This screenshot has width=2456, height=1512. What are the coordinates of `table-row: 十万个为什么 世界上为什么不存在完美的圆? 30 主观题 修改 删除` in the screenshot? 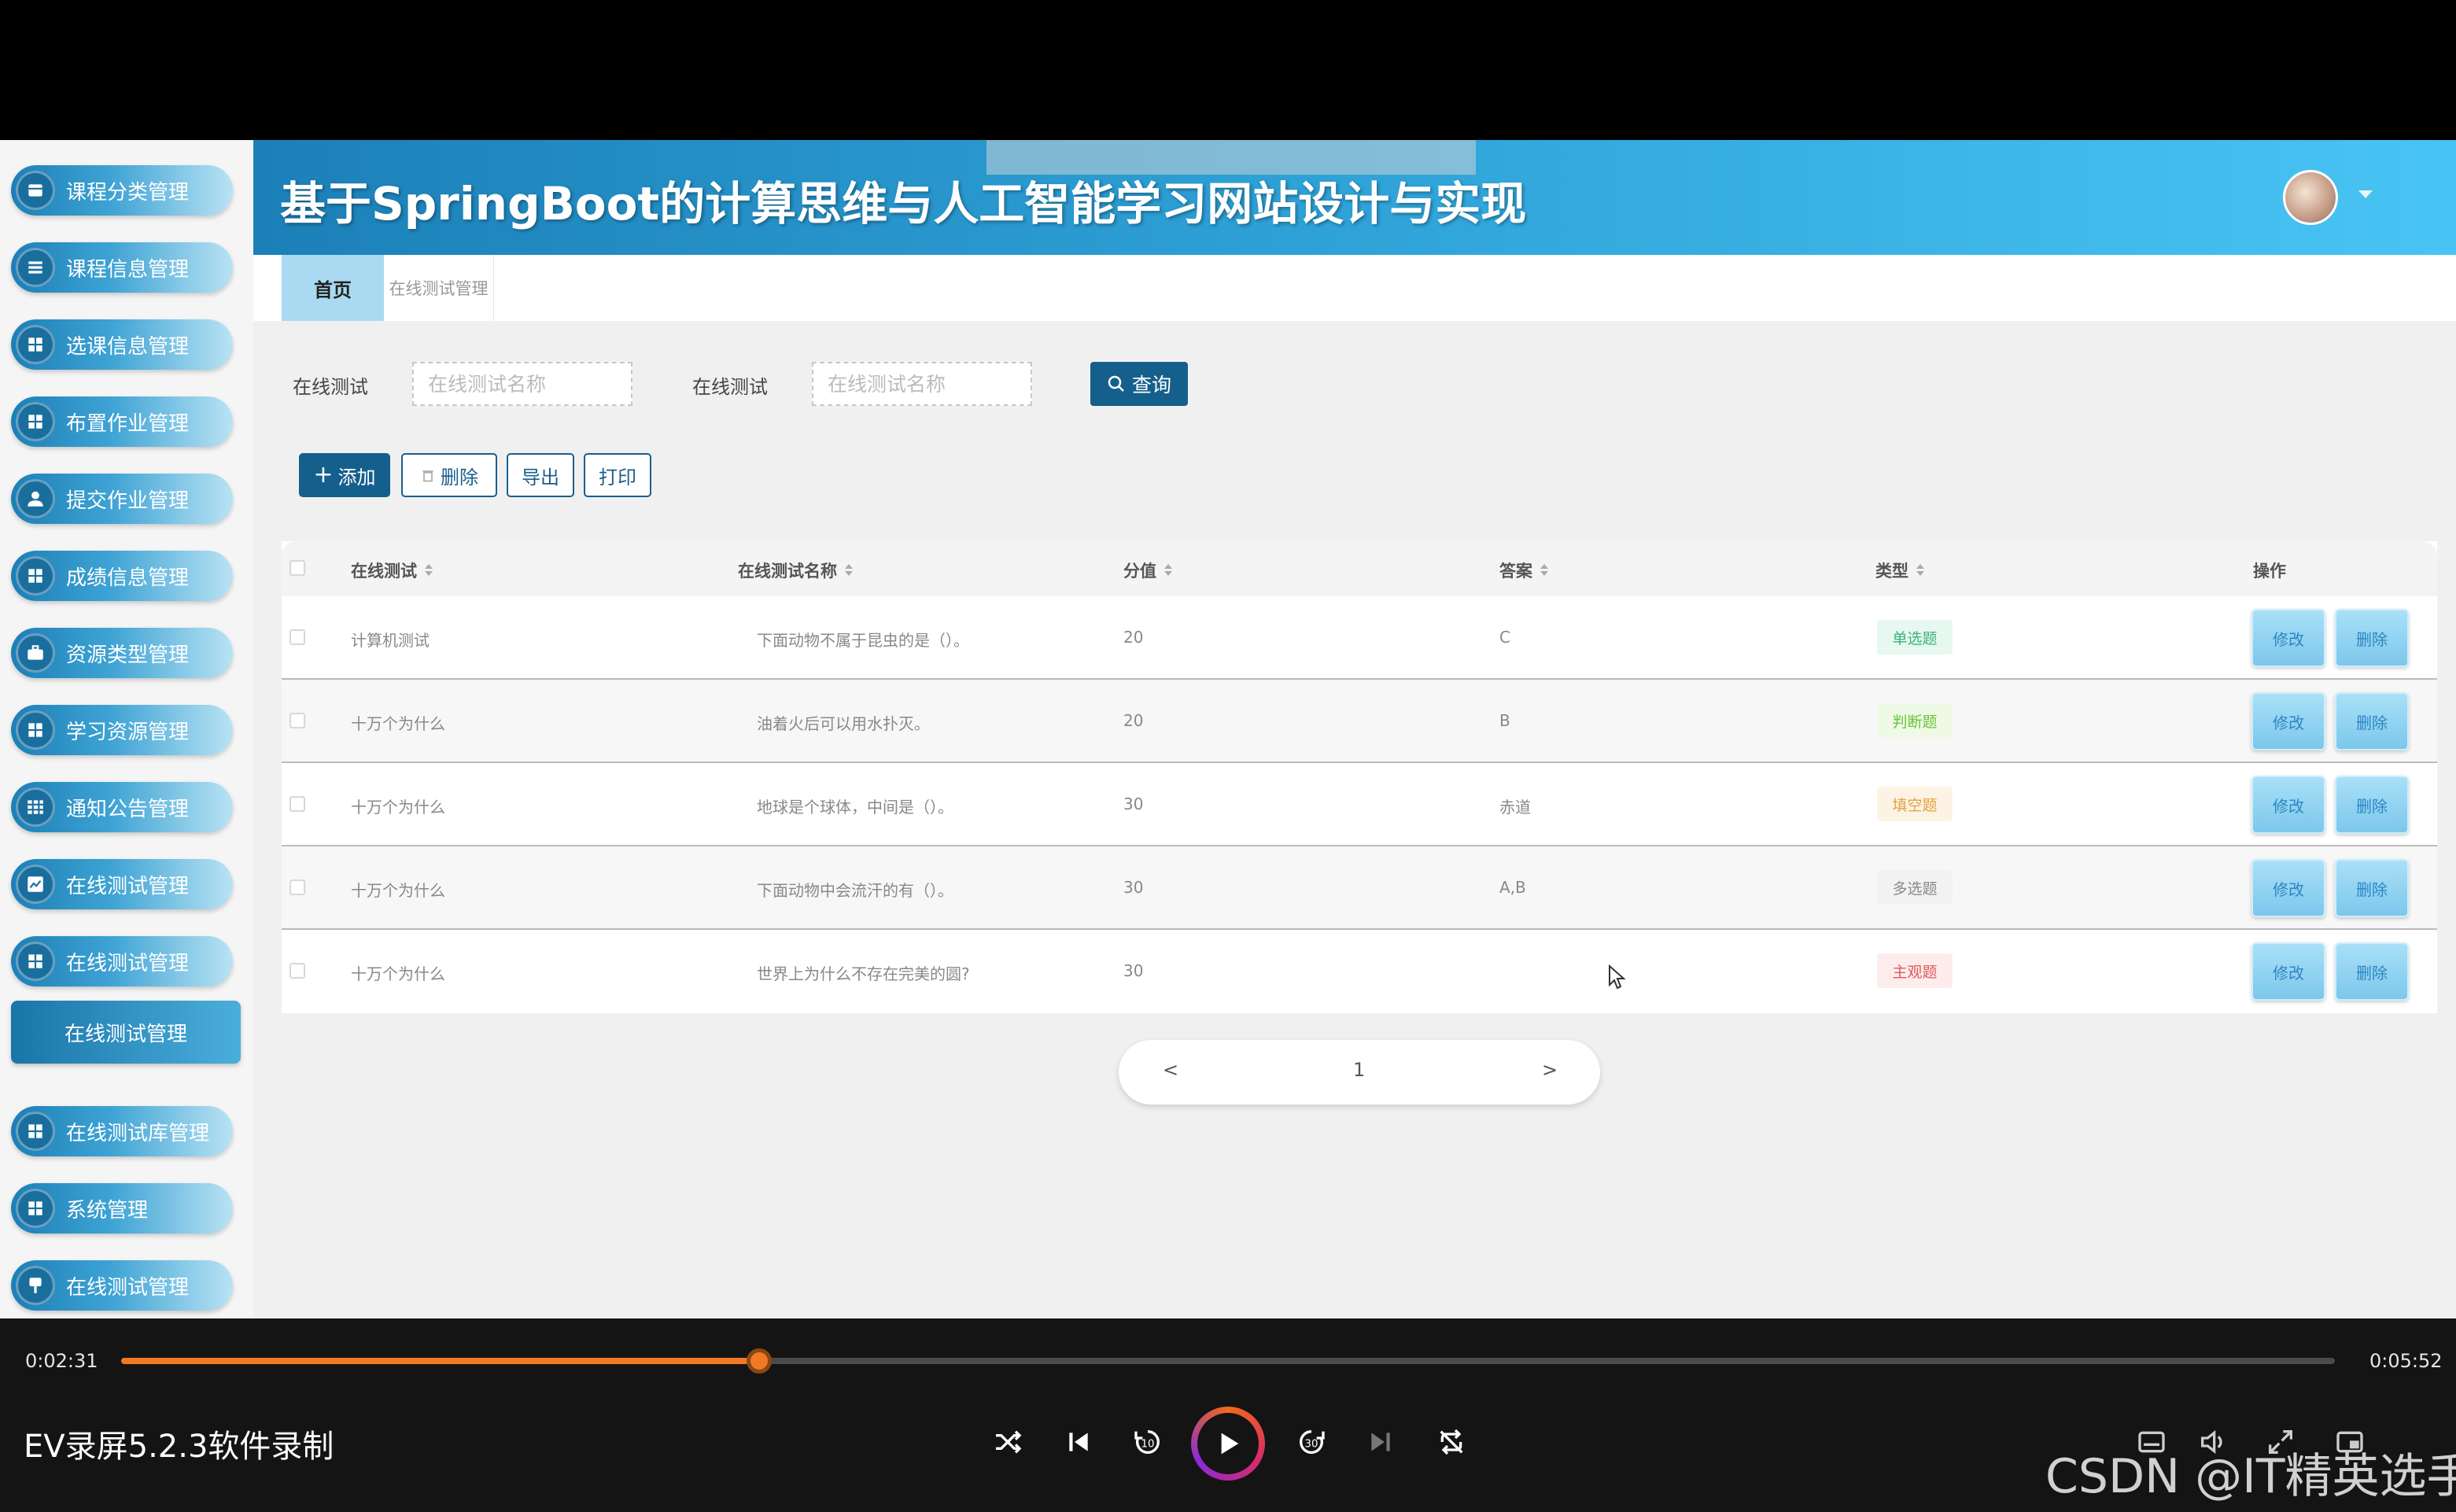 It's located at (1359, 971).